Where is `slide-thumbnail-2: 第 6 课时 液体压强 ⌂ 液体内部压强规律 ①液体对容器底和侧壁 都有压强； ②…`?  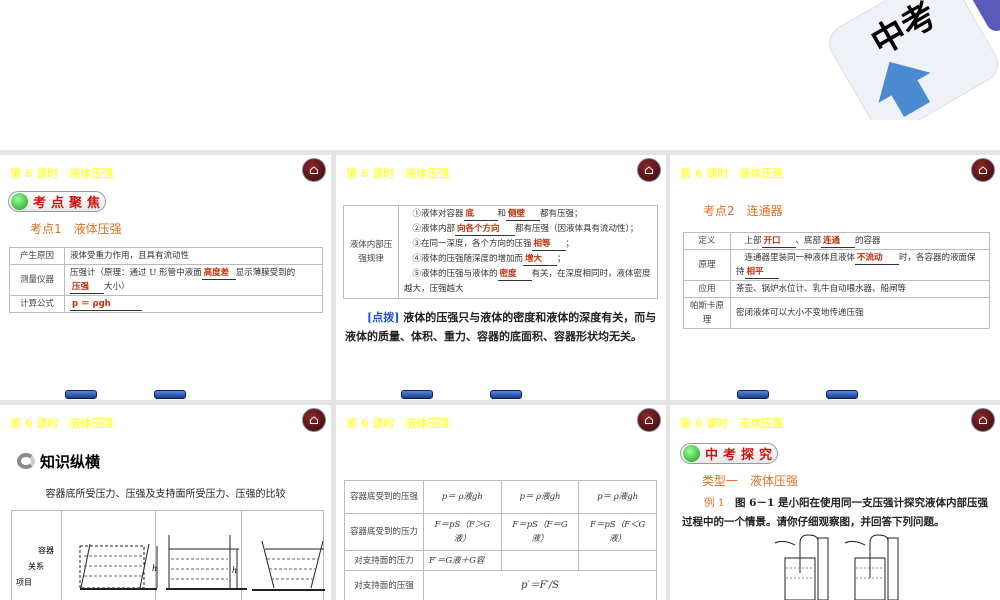 slide-thumbnail-2: 第 6 课时 液体压强 ⌂ 液体内部压强规律 ①液体对容器底和侧壁 都有压强； ②… is located at coordinates (501, 277).